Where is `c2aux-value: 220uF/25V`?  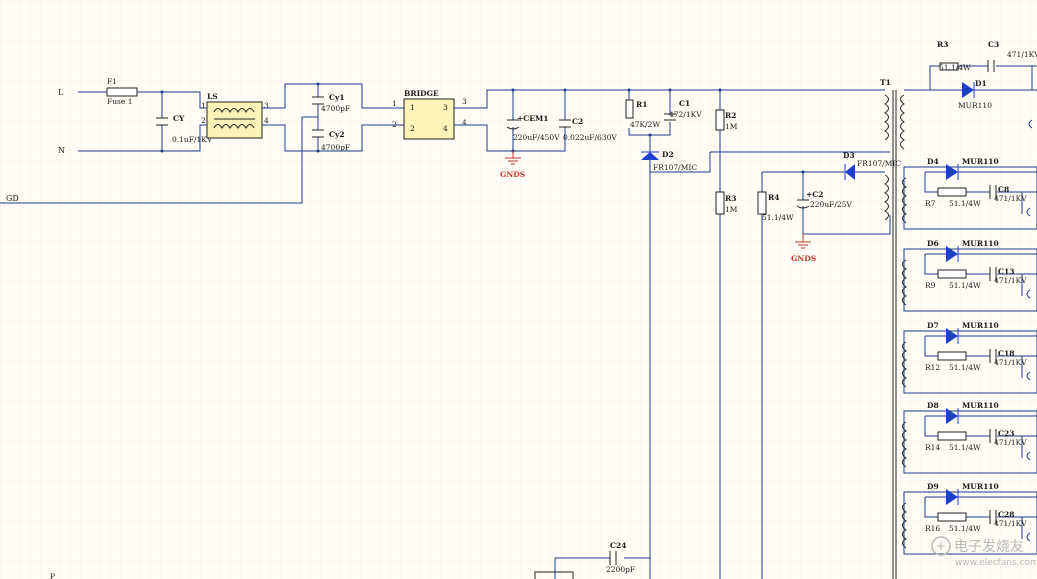
c2aux-value: 220uF/25V is located at coordinates (831, 204).